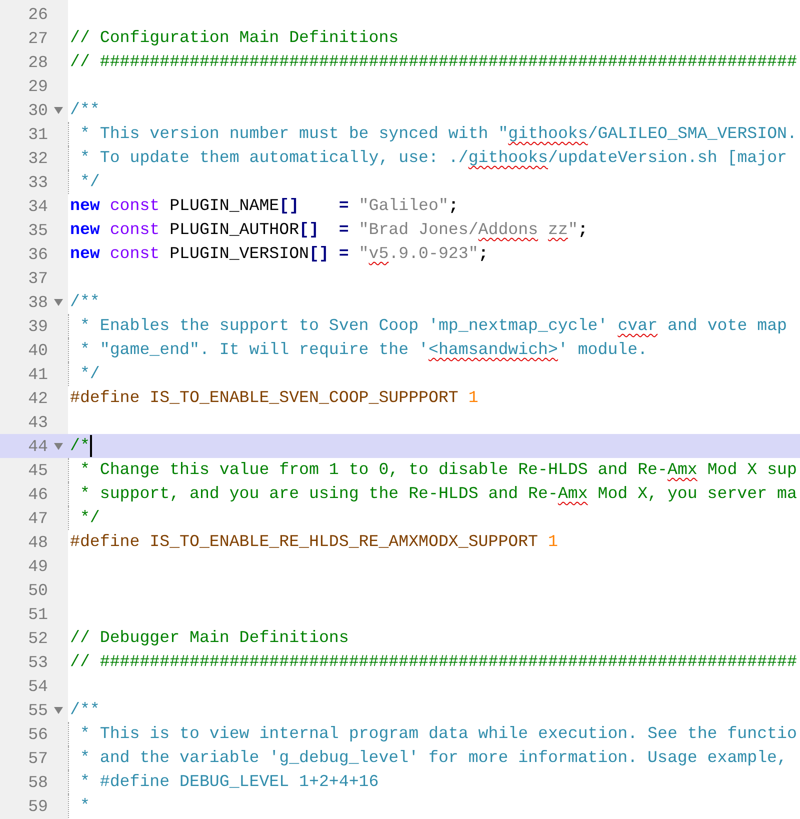 This screenshot has width=800, height=819. Describe the element at coordinates (37, 758) in the screenshot. I see `line-number: 57` at that location.